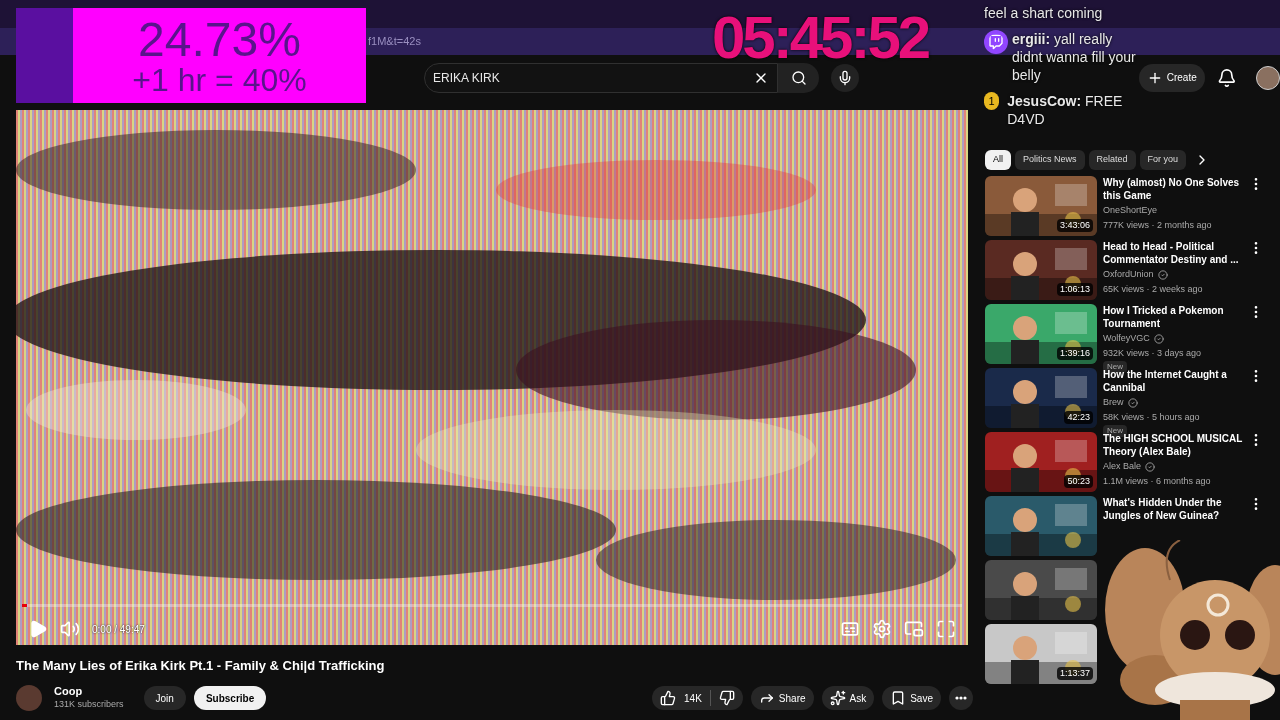  I want to click on search-button, so click(798, 77).